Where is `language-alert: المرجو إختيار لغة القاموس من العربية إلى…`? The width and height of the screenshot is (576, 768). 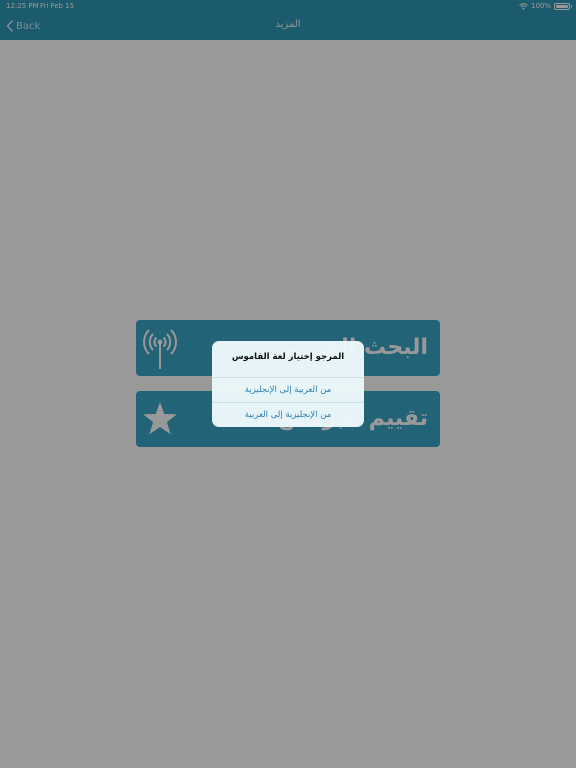
language-alert: المرجو إختيار لغة القاموس من العربية إلى… is located at coordinates (288, 384).